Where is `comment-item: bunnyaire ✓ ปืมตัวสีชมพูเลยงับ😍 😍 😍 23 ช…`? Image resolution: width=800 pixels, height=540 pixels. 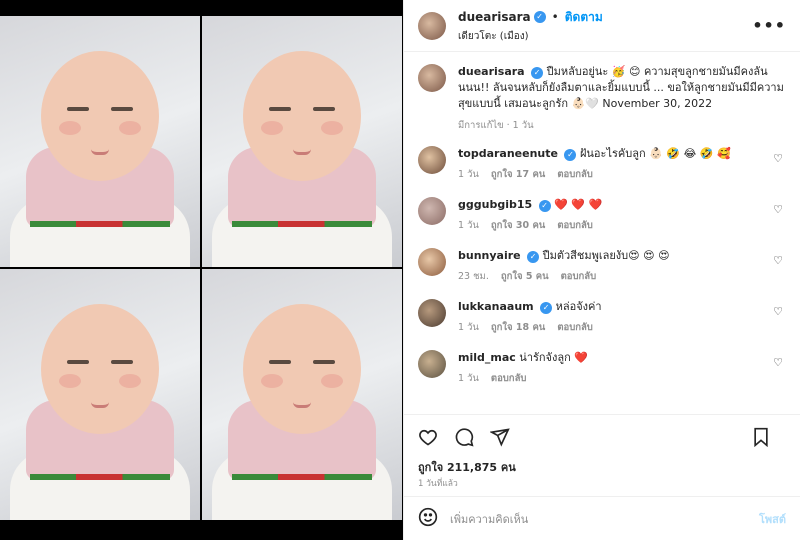 comment-item: bunnyaire ✓ ปืมตัวสีชมพูเลยงับ😍 😍 😍 23 ช… is located at coordinates (602, 266).